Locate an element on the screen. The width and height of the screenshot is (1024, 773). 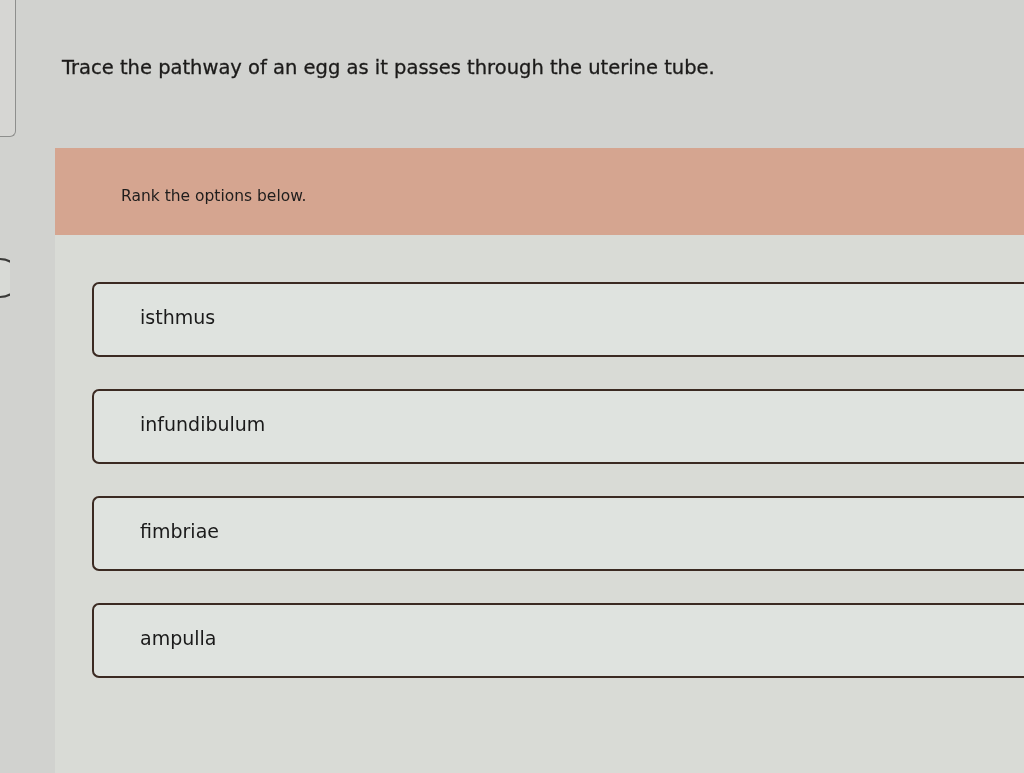
rank-option: infundibulum is located at coordinates (558, 426).